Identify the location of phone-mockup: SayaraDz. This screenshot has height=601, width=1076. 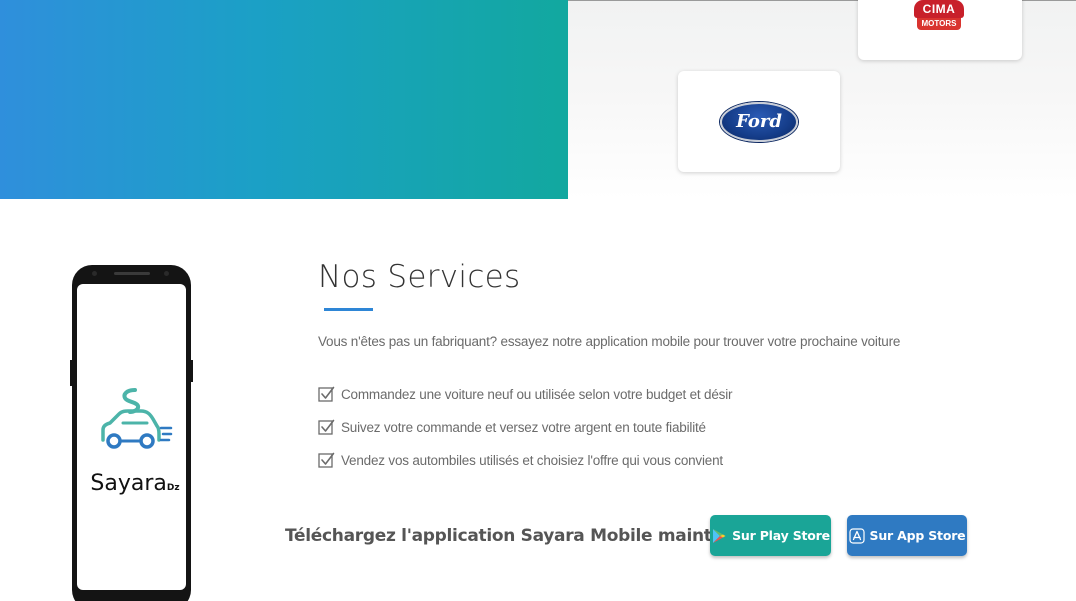
(131, 433).